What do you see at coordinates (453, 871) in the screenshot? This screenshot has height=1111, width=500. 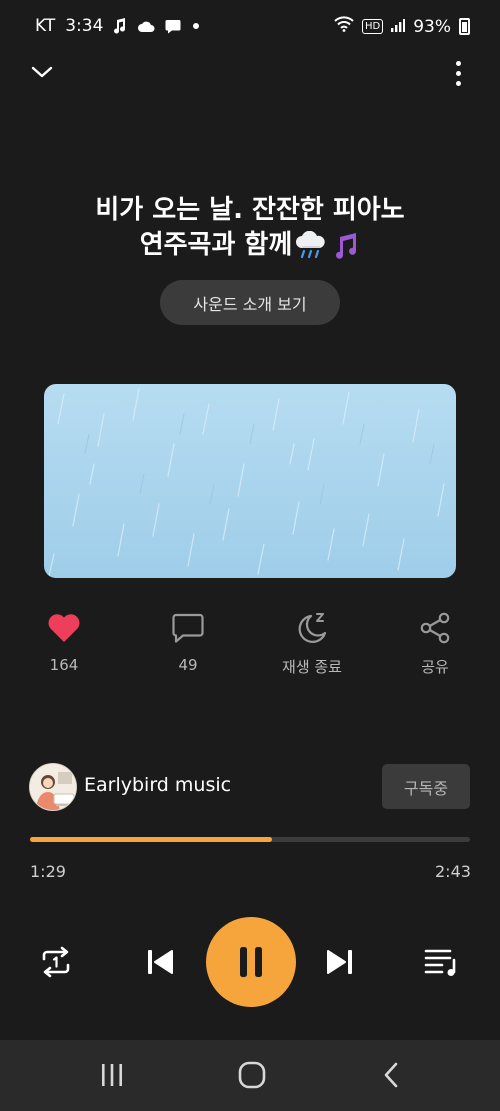 I see `total-time: 2:43` at bounding box center [453, 871].